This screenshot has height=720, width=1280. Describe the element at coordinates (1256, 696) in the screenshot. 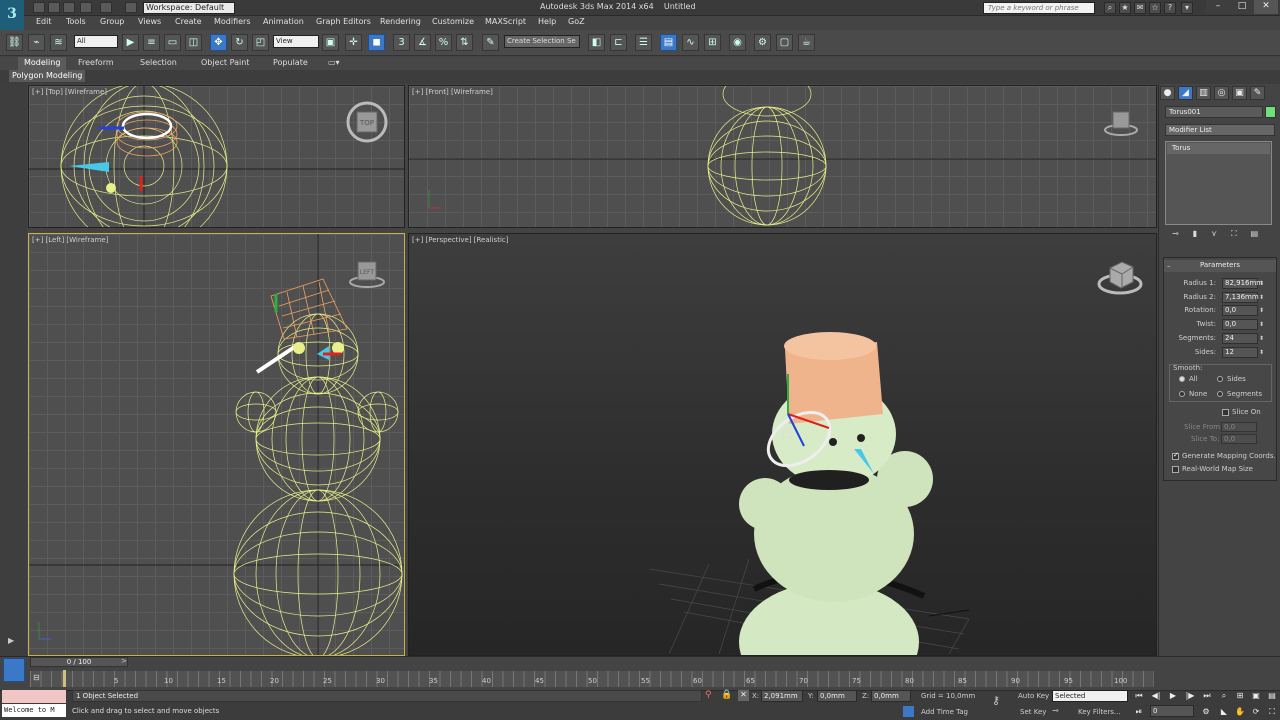

I see `zoom-extents-icon: ▣` at that location.